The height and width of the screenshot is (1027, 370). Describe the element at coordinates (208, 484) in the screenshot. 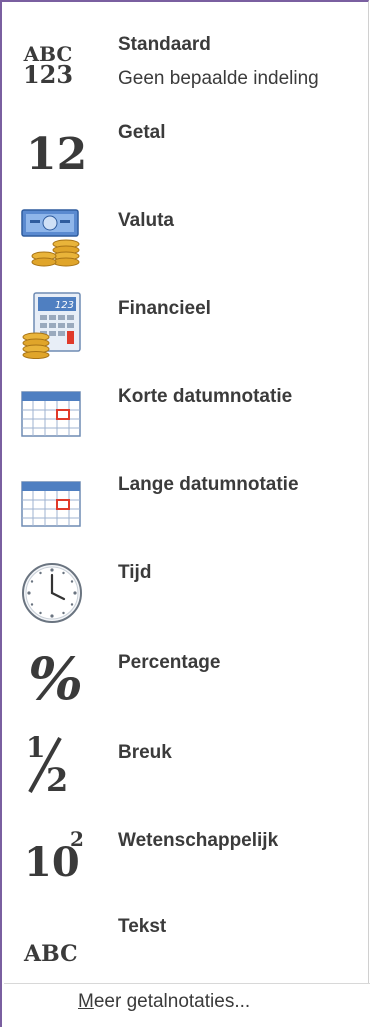

I see `menu-item-label: Lange datumnotatie` at that location.